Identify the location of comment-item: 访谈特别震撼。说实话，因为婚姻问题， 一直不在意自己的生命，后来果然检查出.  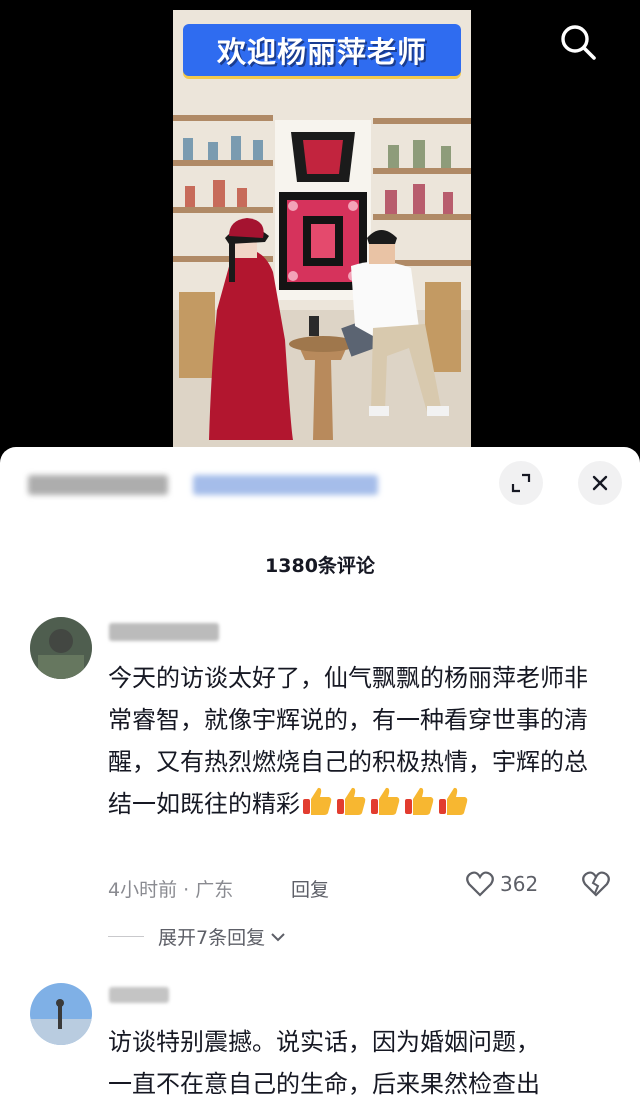
(320, 1043).